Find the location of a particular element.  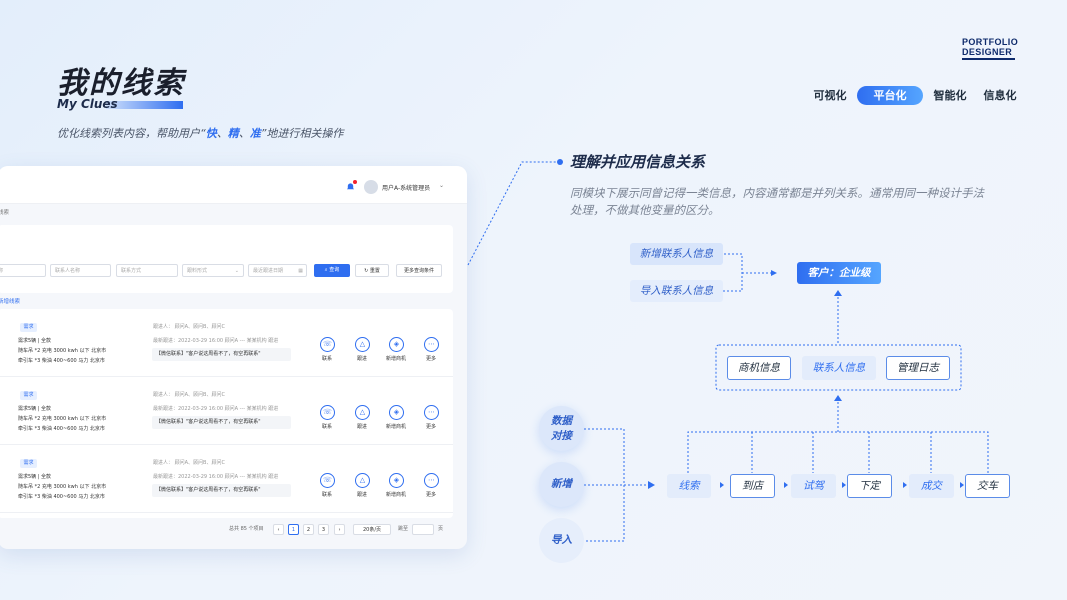

source-add-contact: 新增联系人信息 is located at coordinates (676, 254).